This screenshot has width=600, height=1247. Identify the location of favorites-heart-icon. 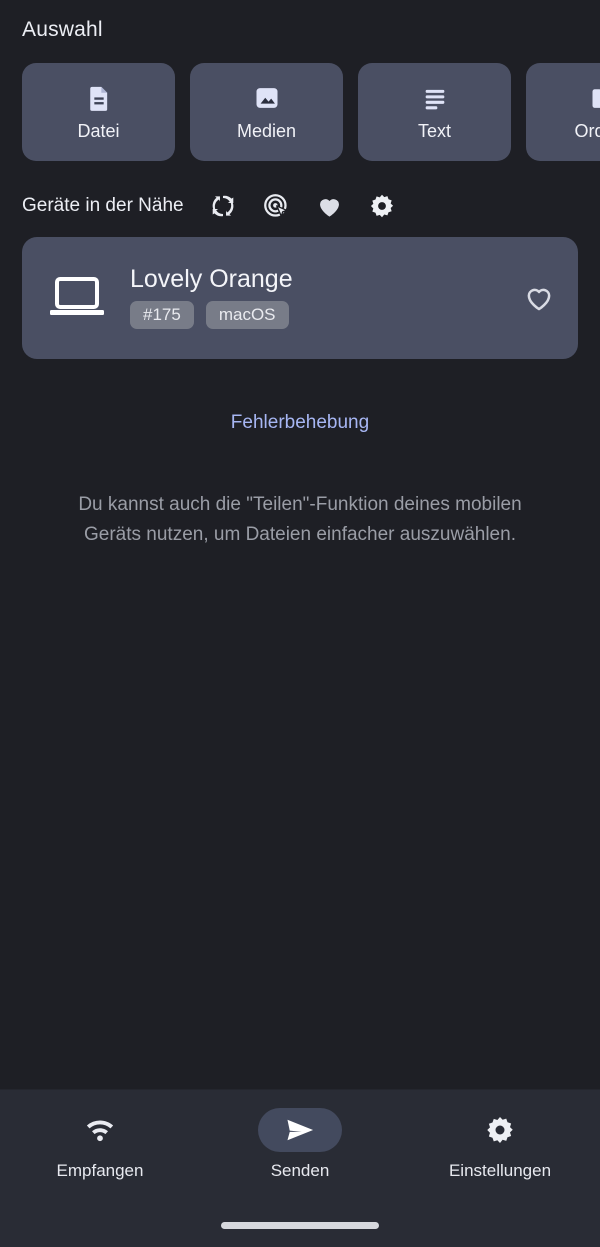
(329, 206).